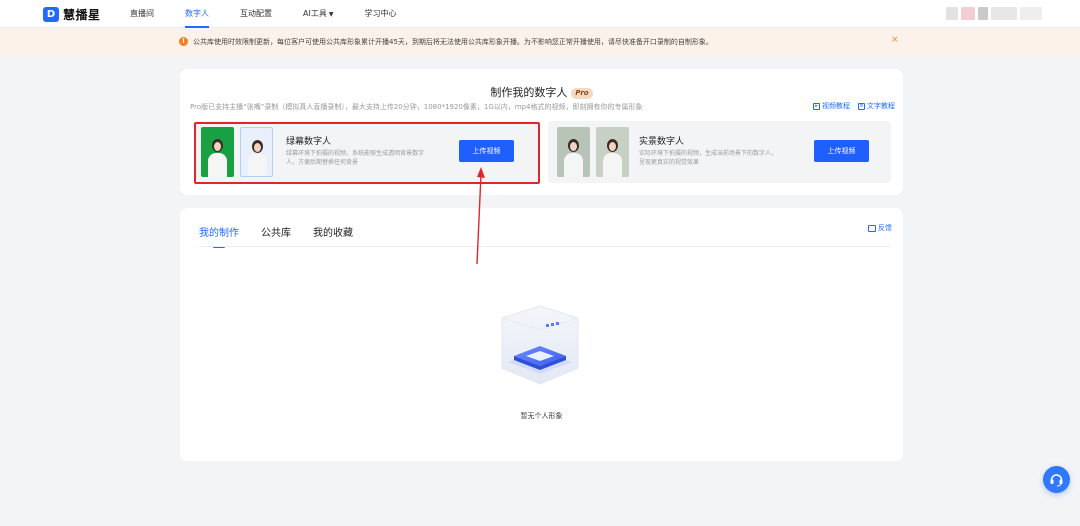 This screenshot has height=526, width=1080. I want to click on feedback-link: 反馈, so click(880, 228).